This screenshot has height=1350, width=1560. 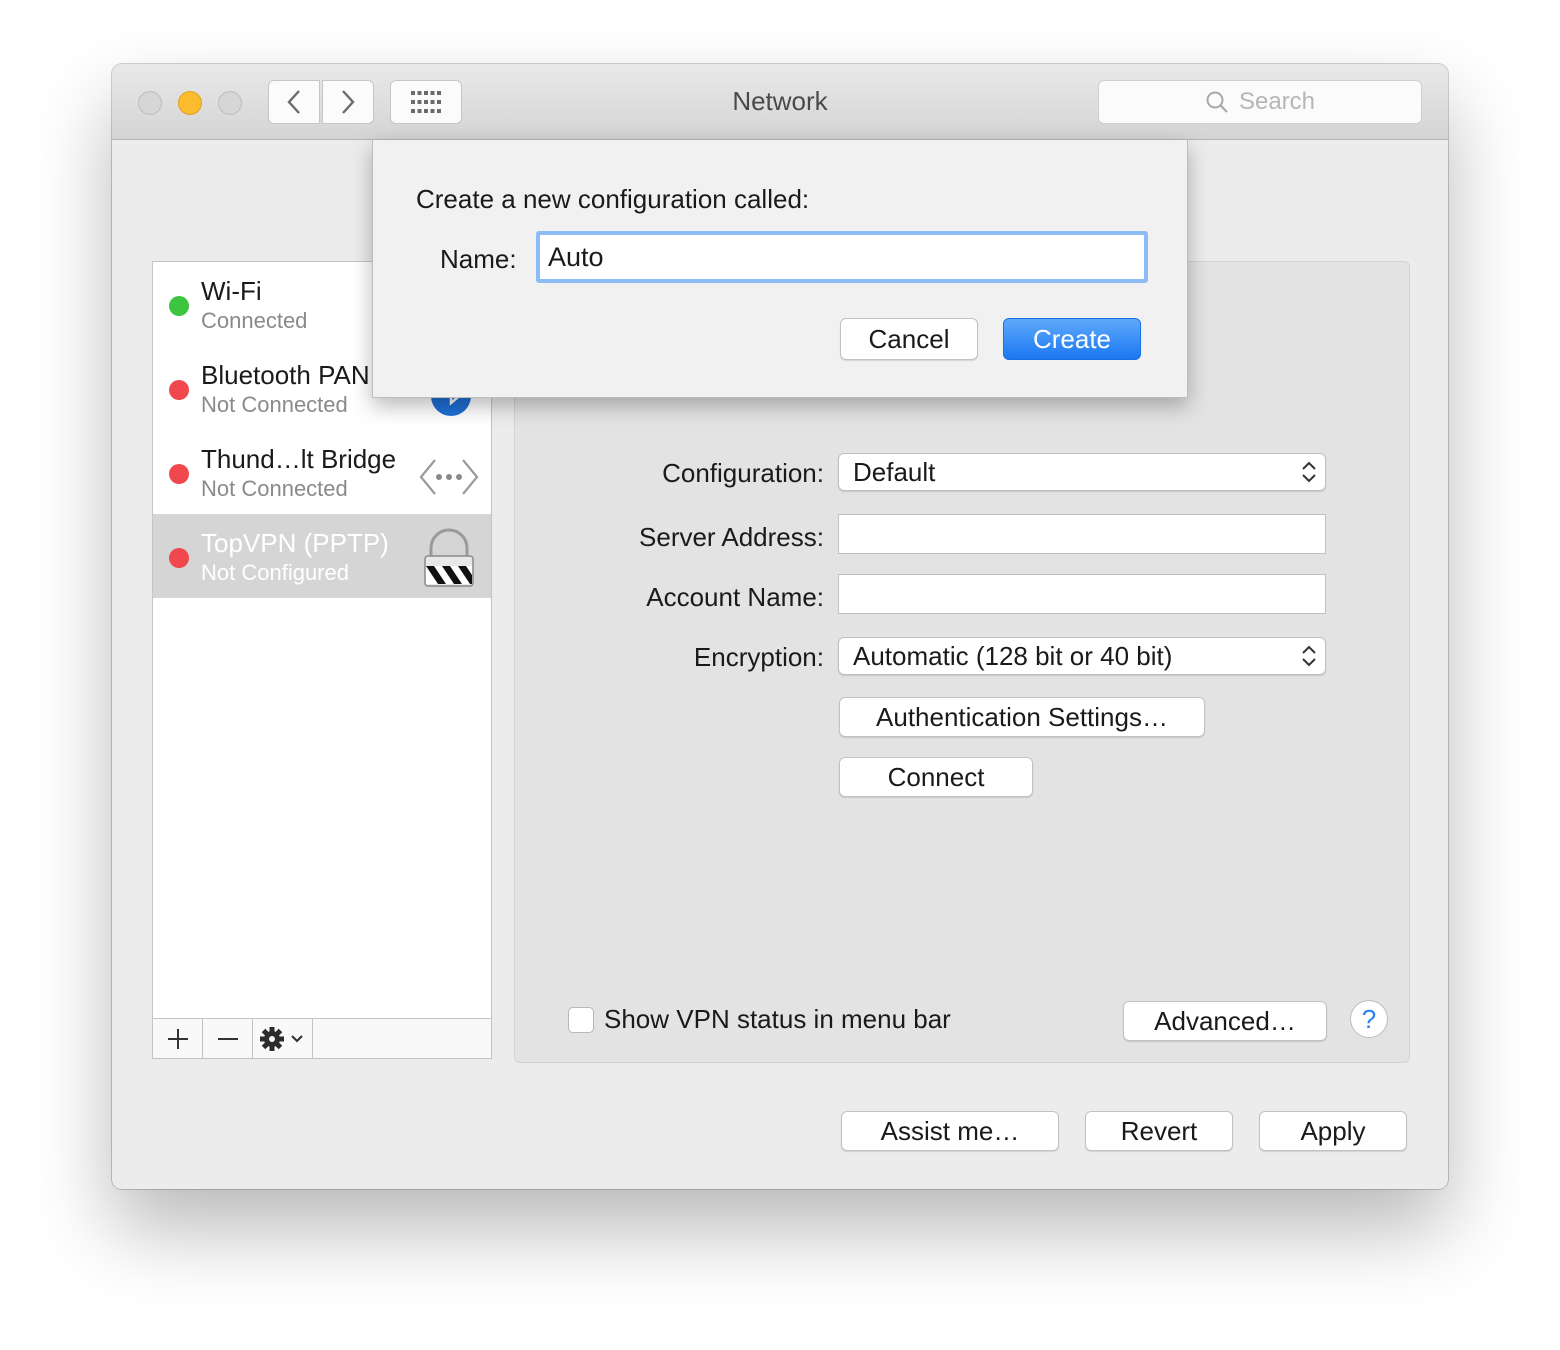 What do you see at coordinates (777, 1019) in the screenshot?
I see `show-vpn-status-label: Show VPN status in menu bar` at bounding box center [777, 1019].